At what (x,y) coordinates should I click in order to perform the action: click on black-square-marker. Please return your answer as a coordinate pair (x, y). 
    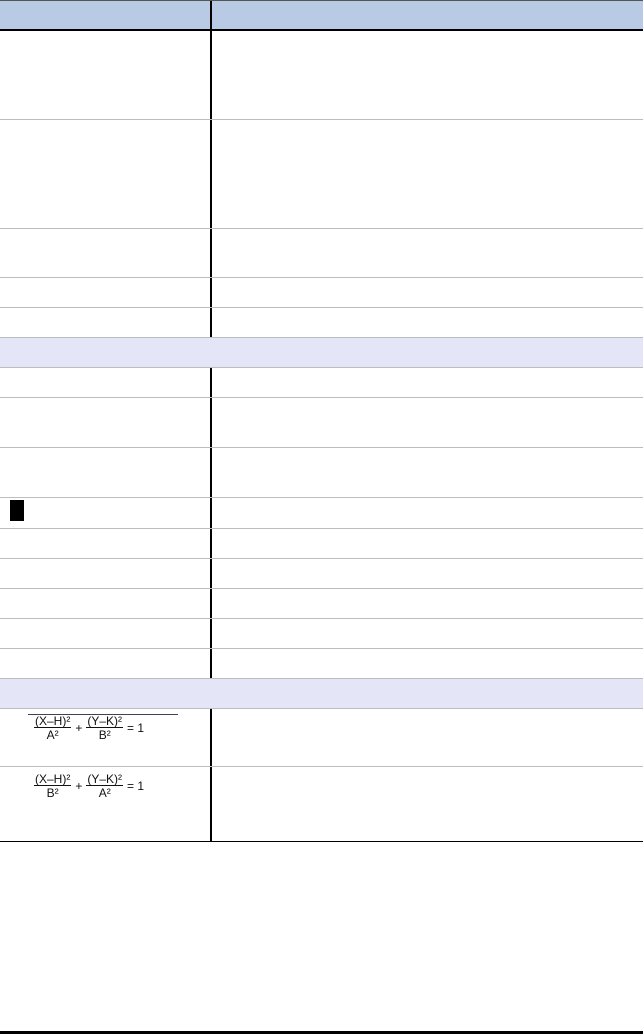
    Looking at the image, I should click on (17, 510).